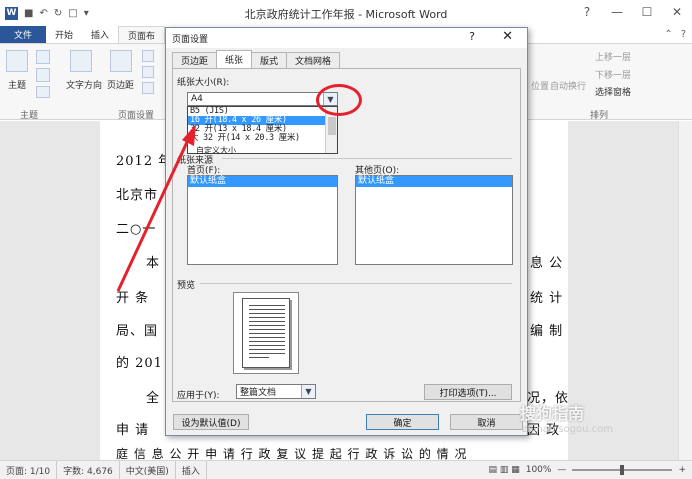 The image size is (692, 479). Describe the element at coordinates (86, 13) in the screenshot. I see `customize-qat-icon: ▾` at that location.